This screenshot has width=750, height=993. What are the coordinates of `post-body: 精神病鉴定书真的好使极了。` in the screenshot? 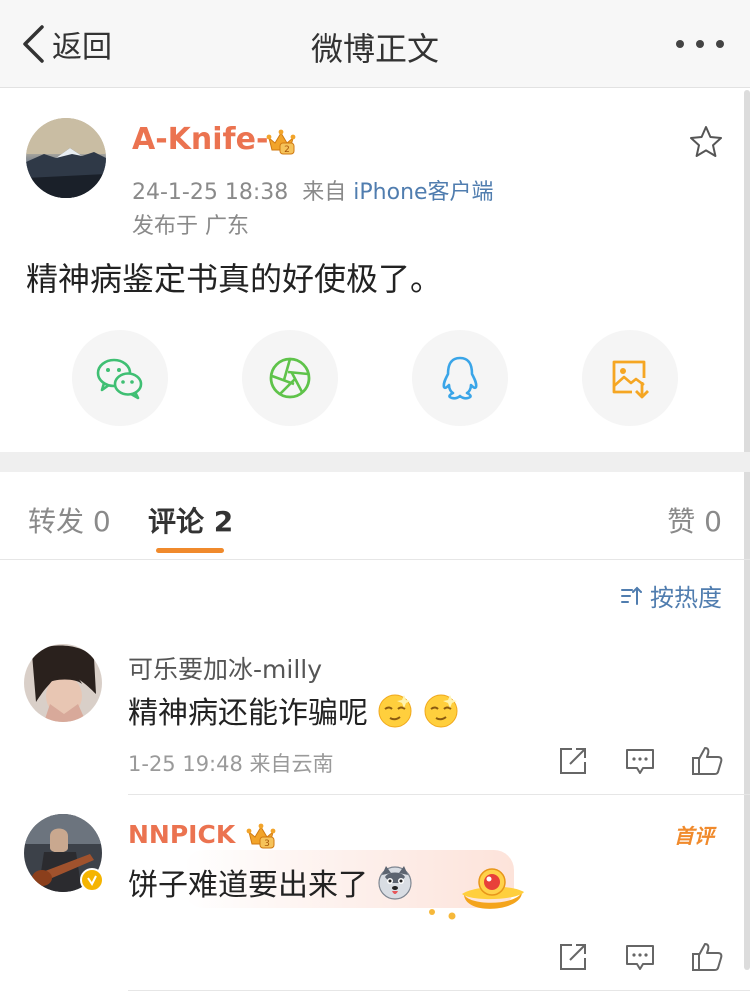 It's located at (234, 279).